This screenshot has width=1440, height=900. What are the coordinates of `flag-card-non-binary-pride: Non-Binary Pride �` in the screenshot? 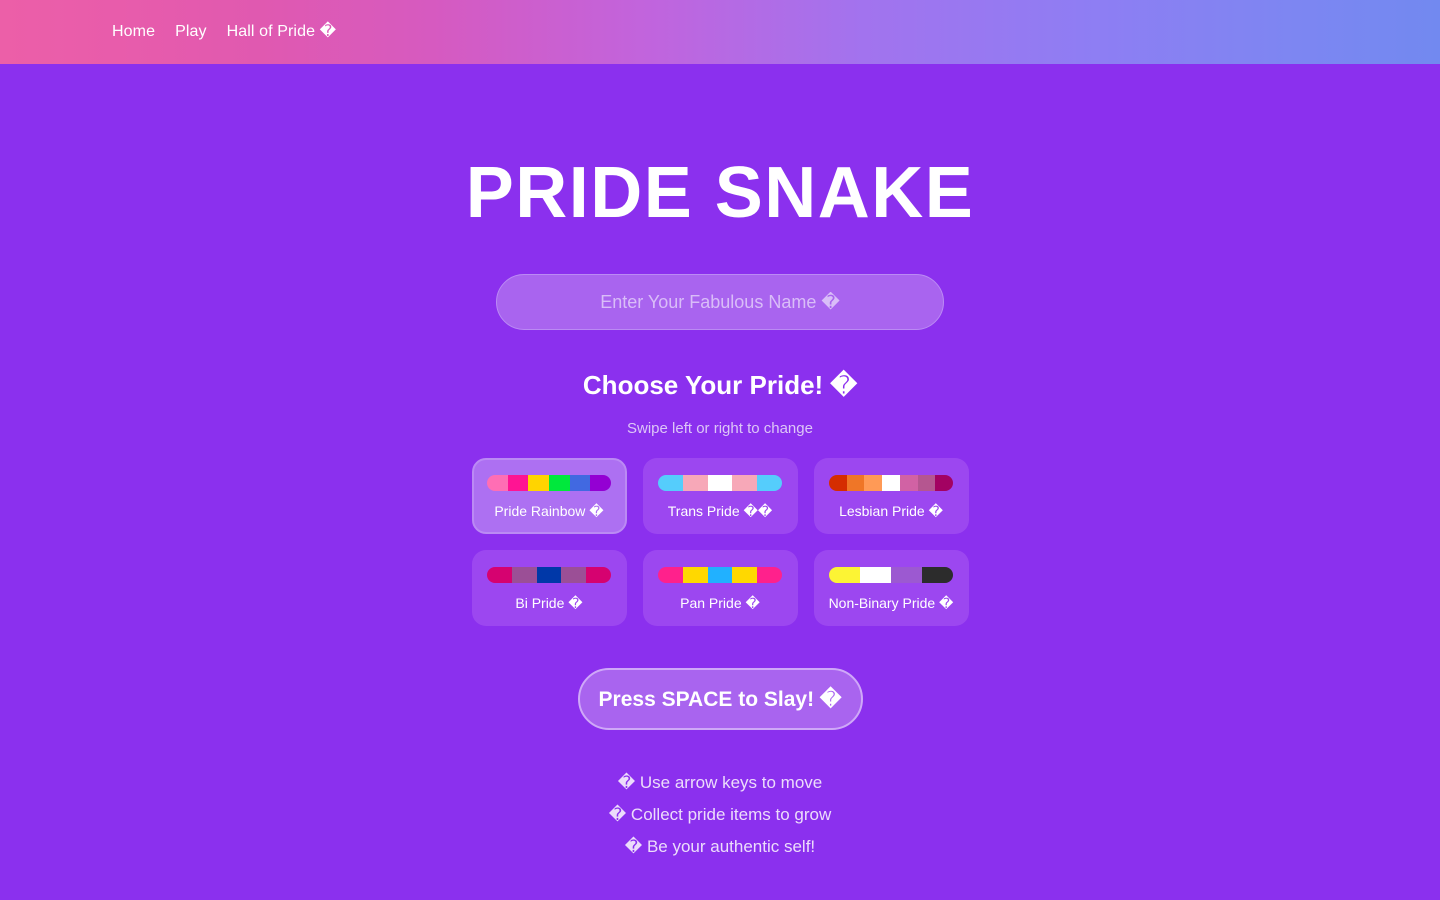 It's located at (891, 588).